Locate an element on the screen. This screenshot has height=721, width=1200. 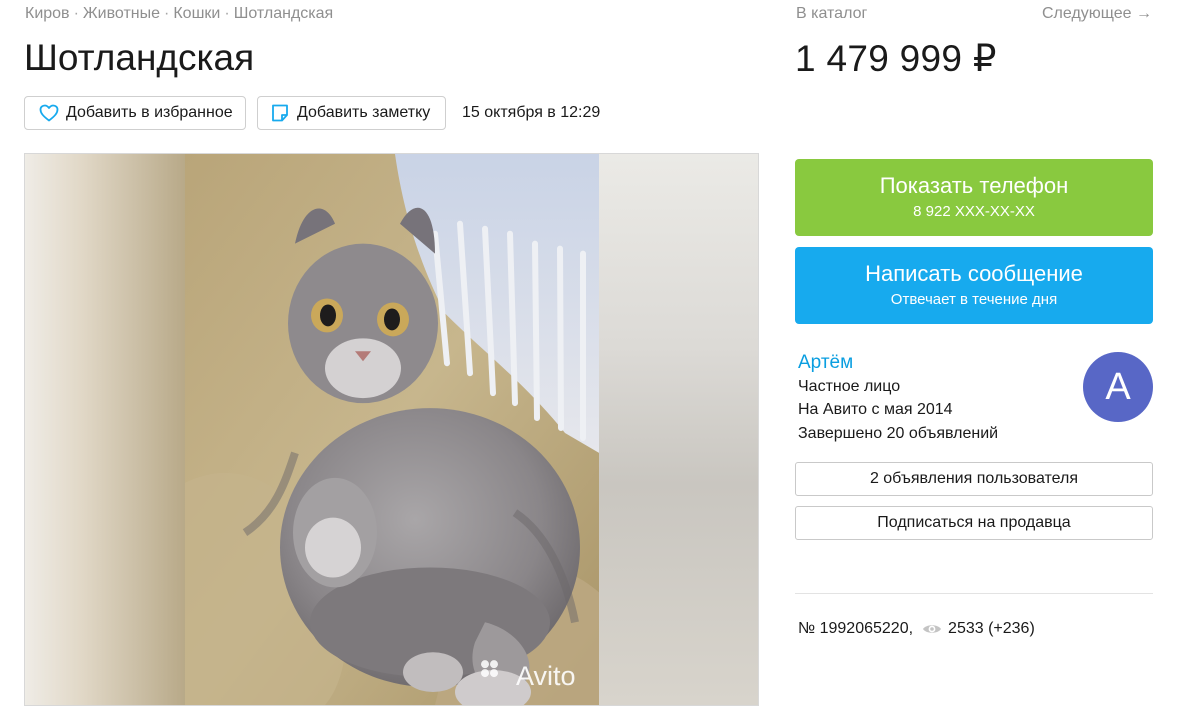
page-title: Шотландская is located at coordinates (139, 57).